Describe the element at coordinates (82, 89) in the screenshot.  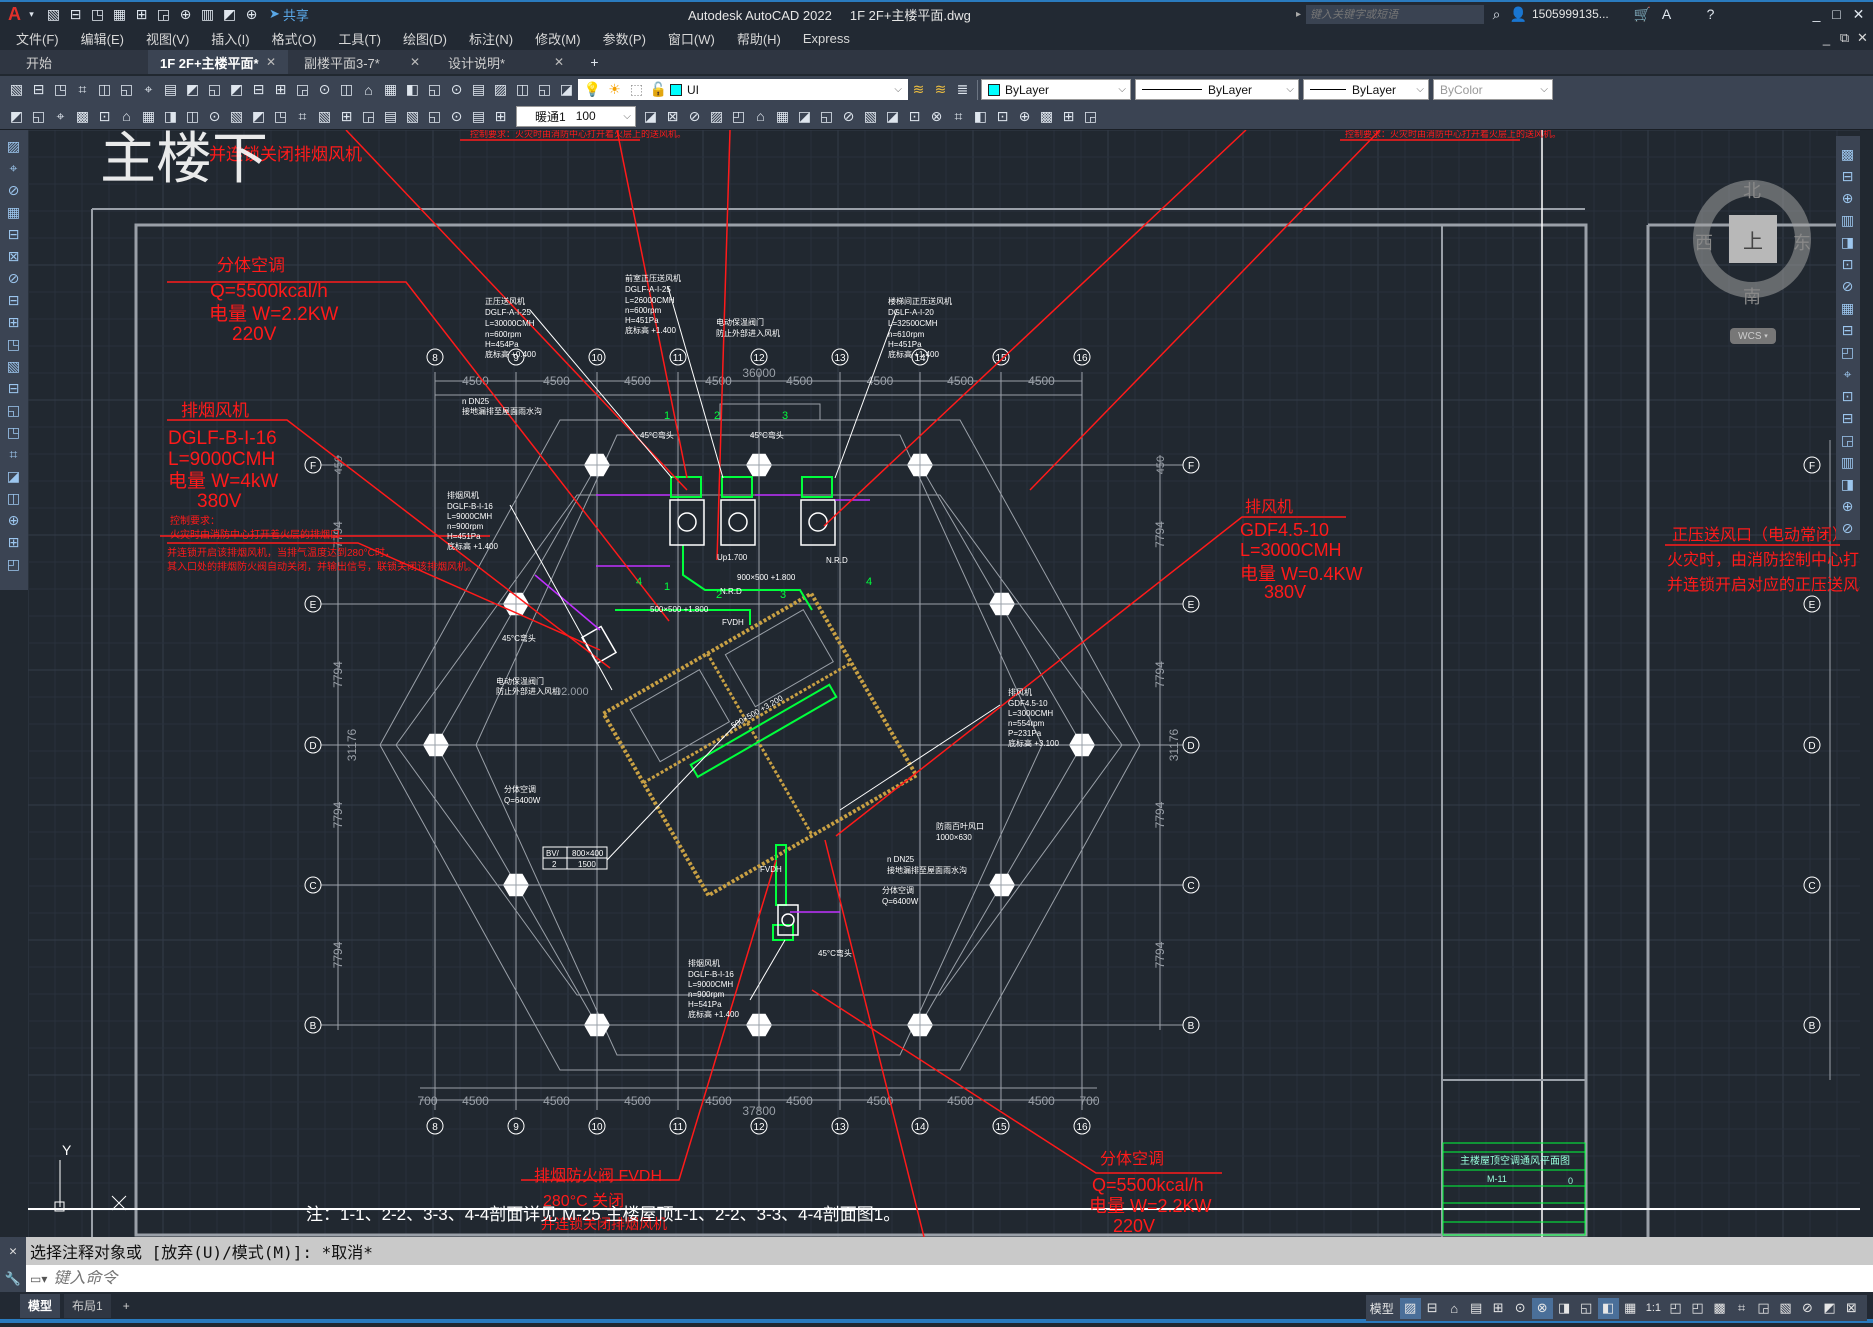
I see `plot-icon: ⌗` at that location.